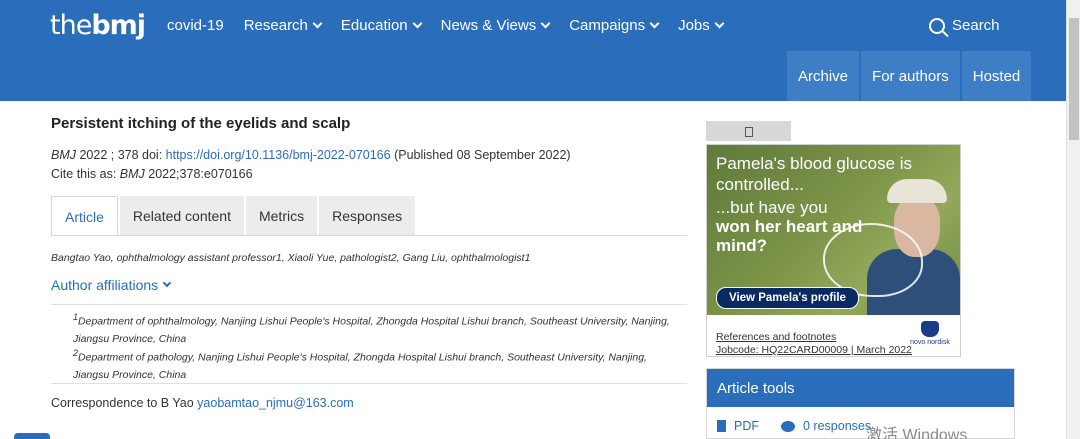 The width and height of the screenshot is (1080, 439). What do you see at coordinates (1074, 79) in the screenshot?
I see `scrollbar-thumb` at bounding box center [1074, 79].